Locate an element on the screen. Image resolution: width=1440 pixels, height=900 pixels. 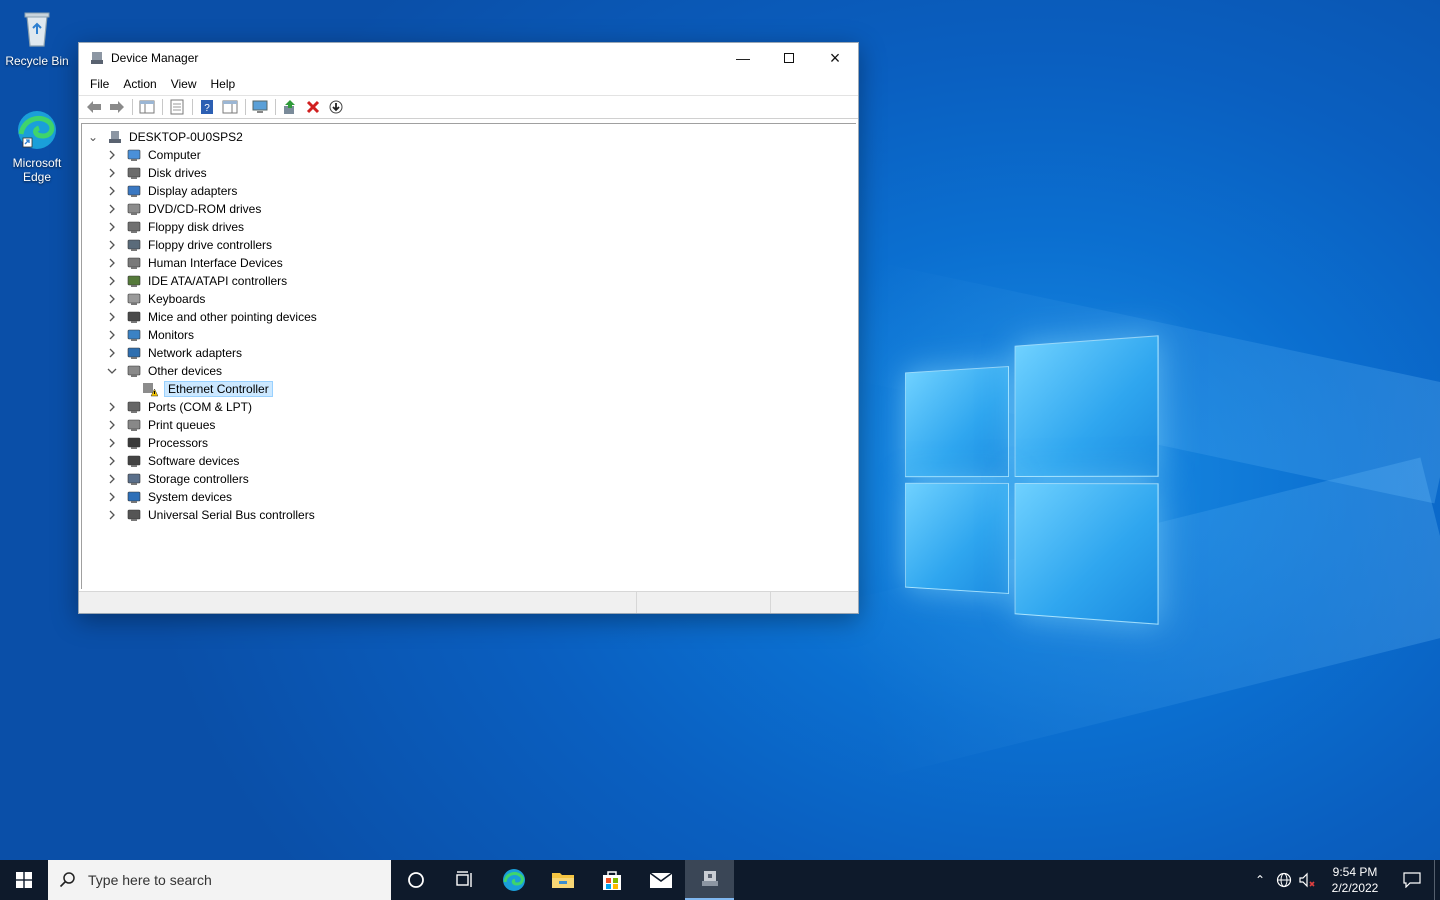
tree-item: Monitors is located at coordinates (150, 335).